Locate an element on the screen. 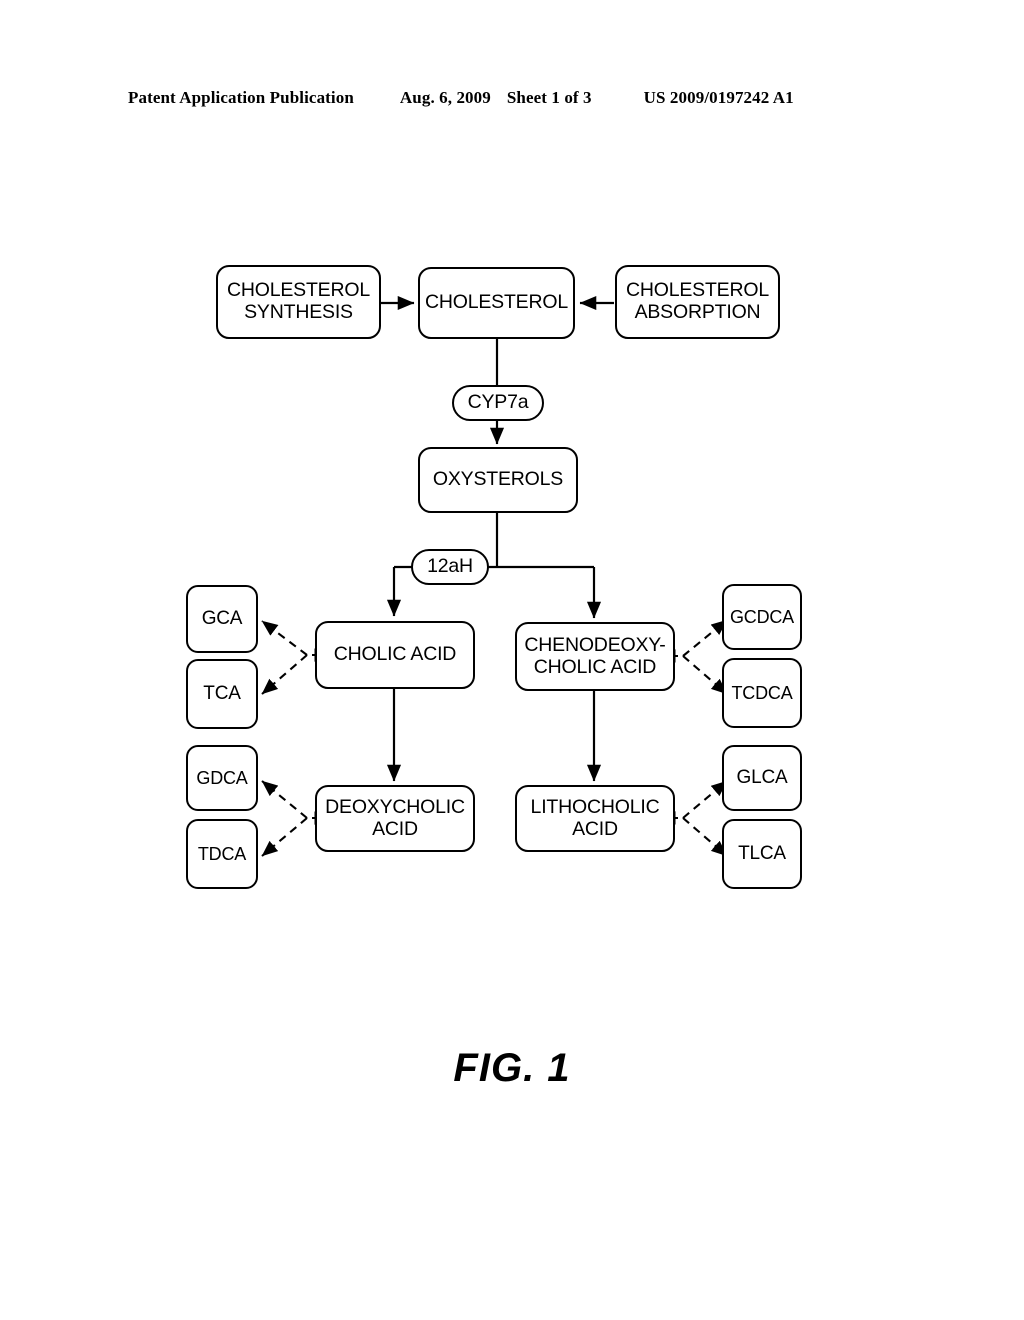  node-gca-label: GCA is located at coordinates (222, 619).